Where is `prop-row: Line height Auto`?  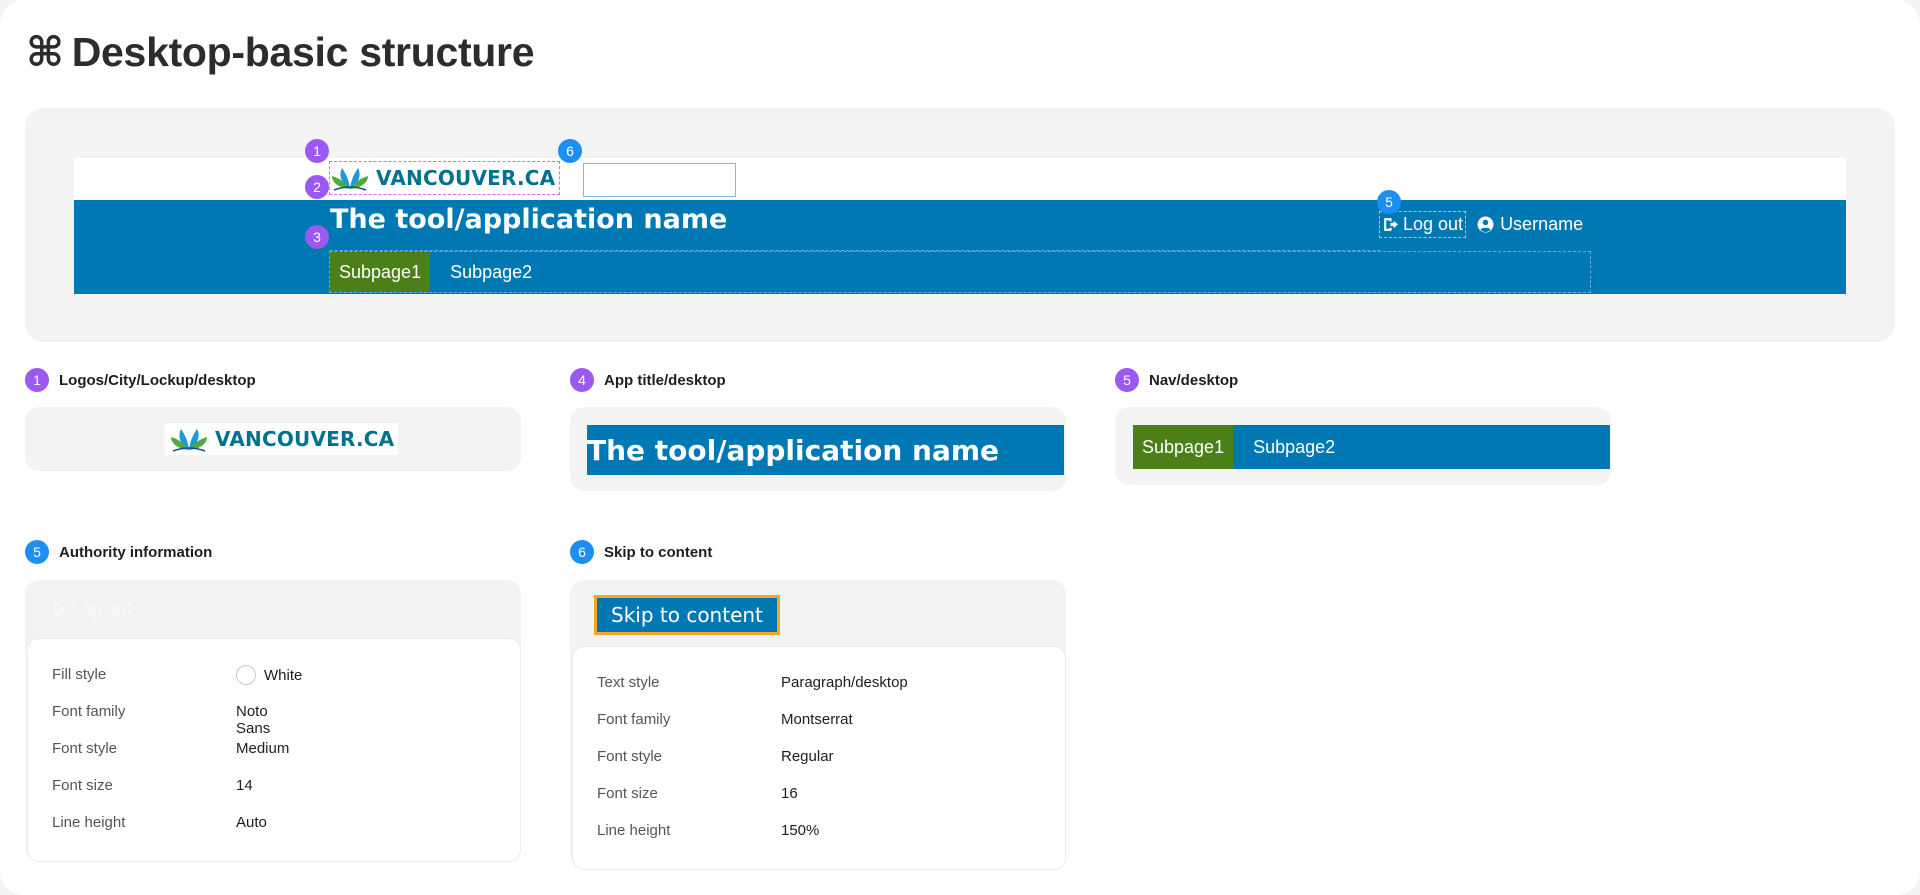
prop-row: Line height Auto is located at coordinates (159, 822).